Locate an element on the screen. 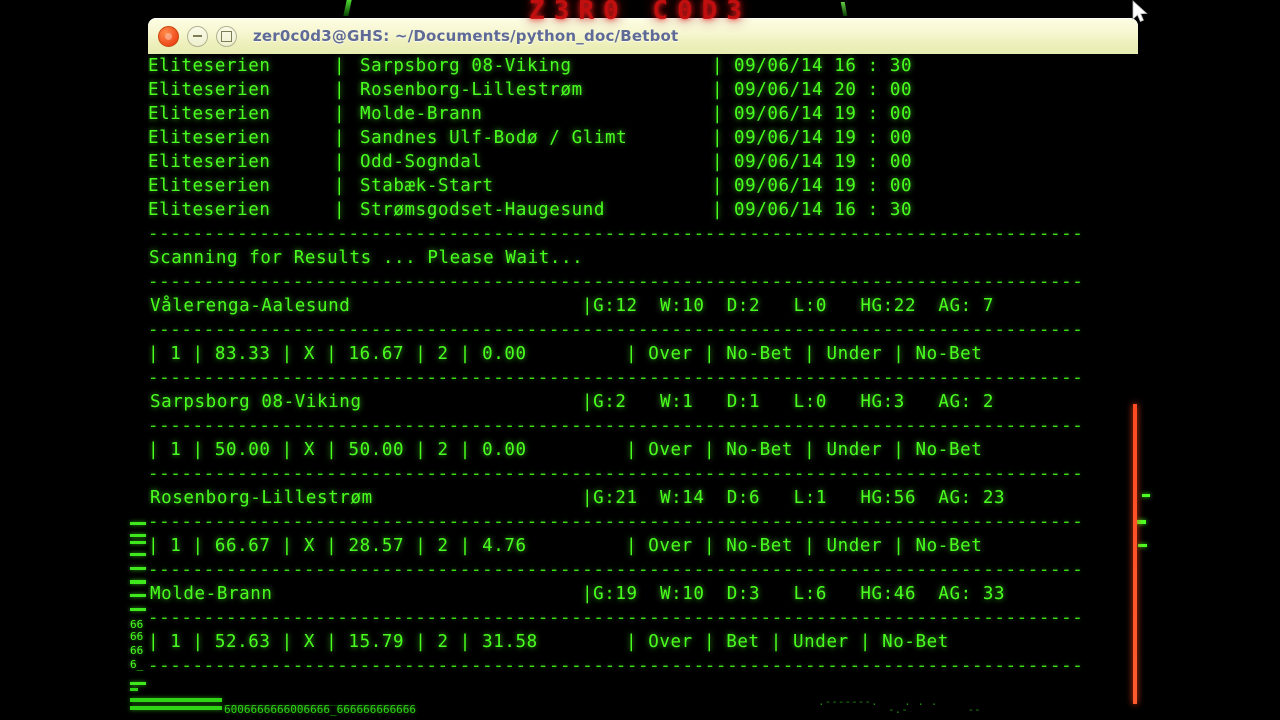 This screenshot has height=720, width=1280. result-stats: |G:2 W:1 D:1 L:0 HG:3 AG: 2 is located at coordinates (788, 402).